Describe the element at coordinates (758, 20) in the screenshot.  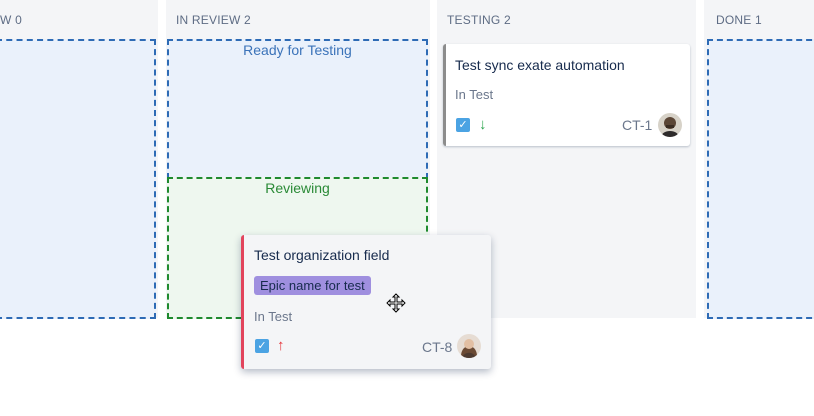
I see `column-count: 1` at that location.